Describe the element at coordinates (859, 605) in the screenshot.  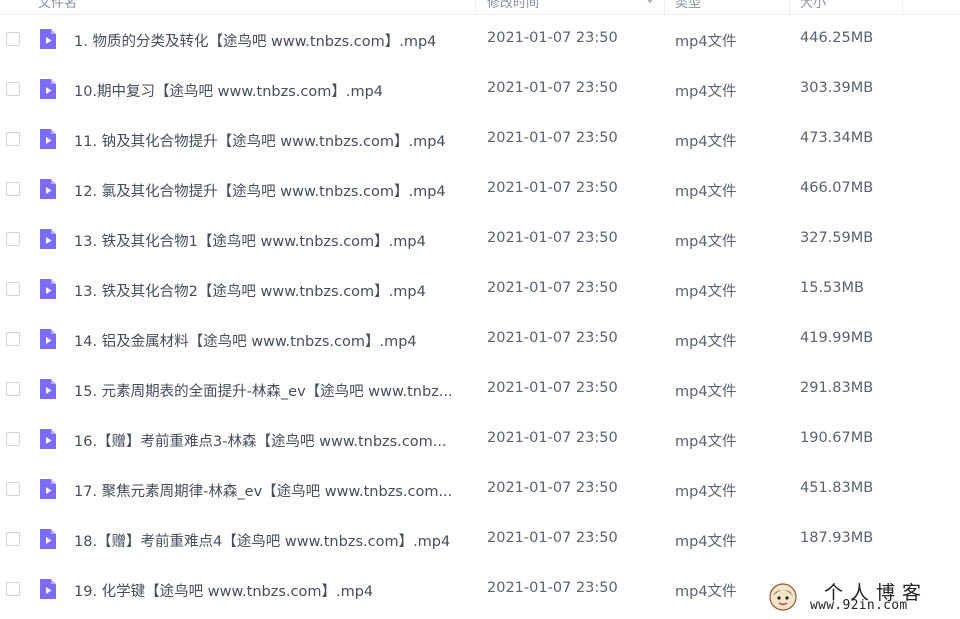
I see `watermark-url: www.92in.com` at that location.